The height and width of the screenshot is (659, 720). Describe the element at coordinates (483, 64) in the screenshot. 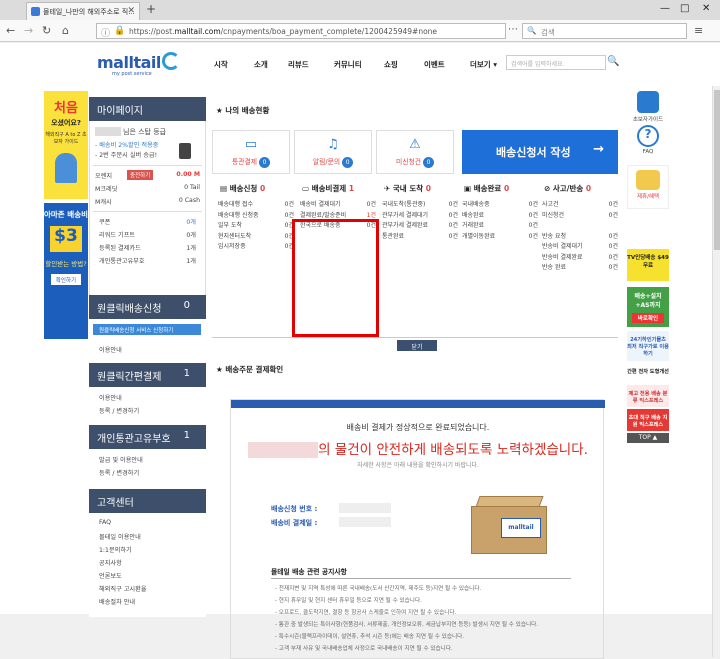

I see `nav-item-more: 더보기 ▾` at that location.